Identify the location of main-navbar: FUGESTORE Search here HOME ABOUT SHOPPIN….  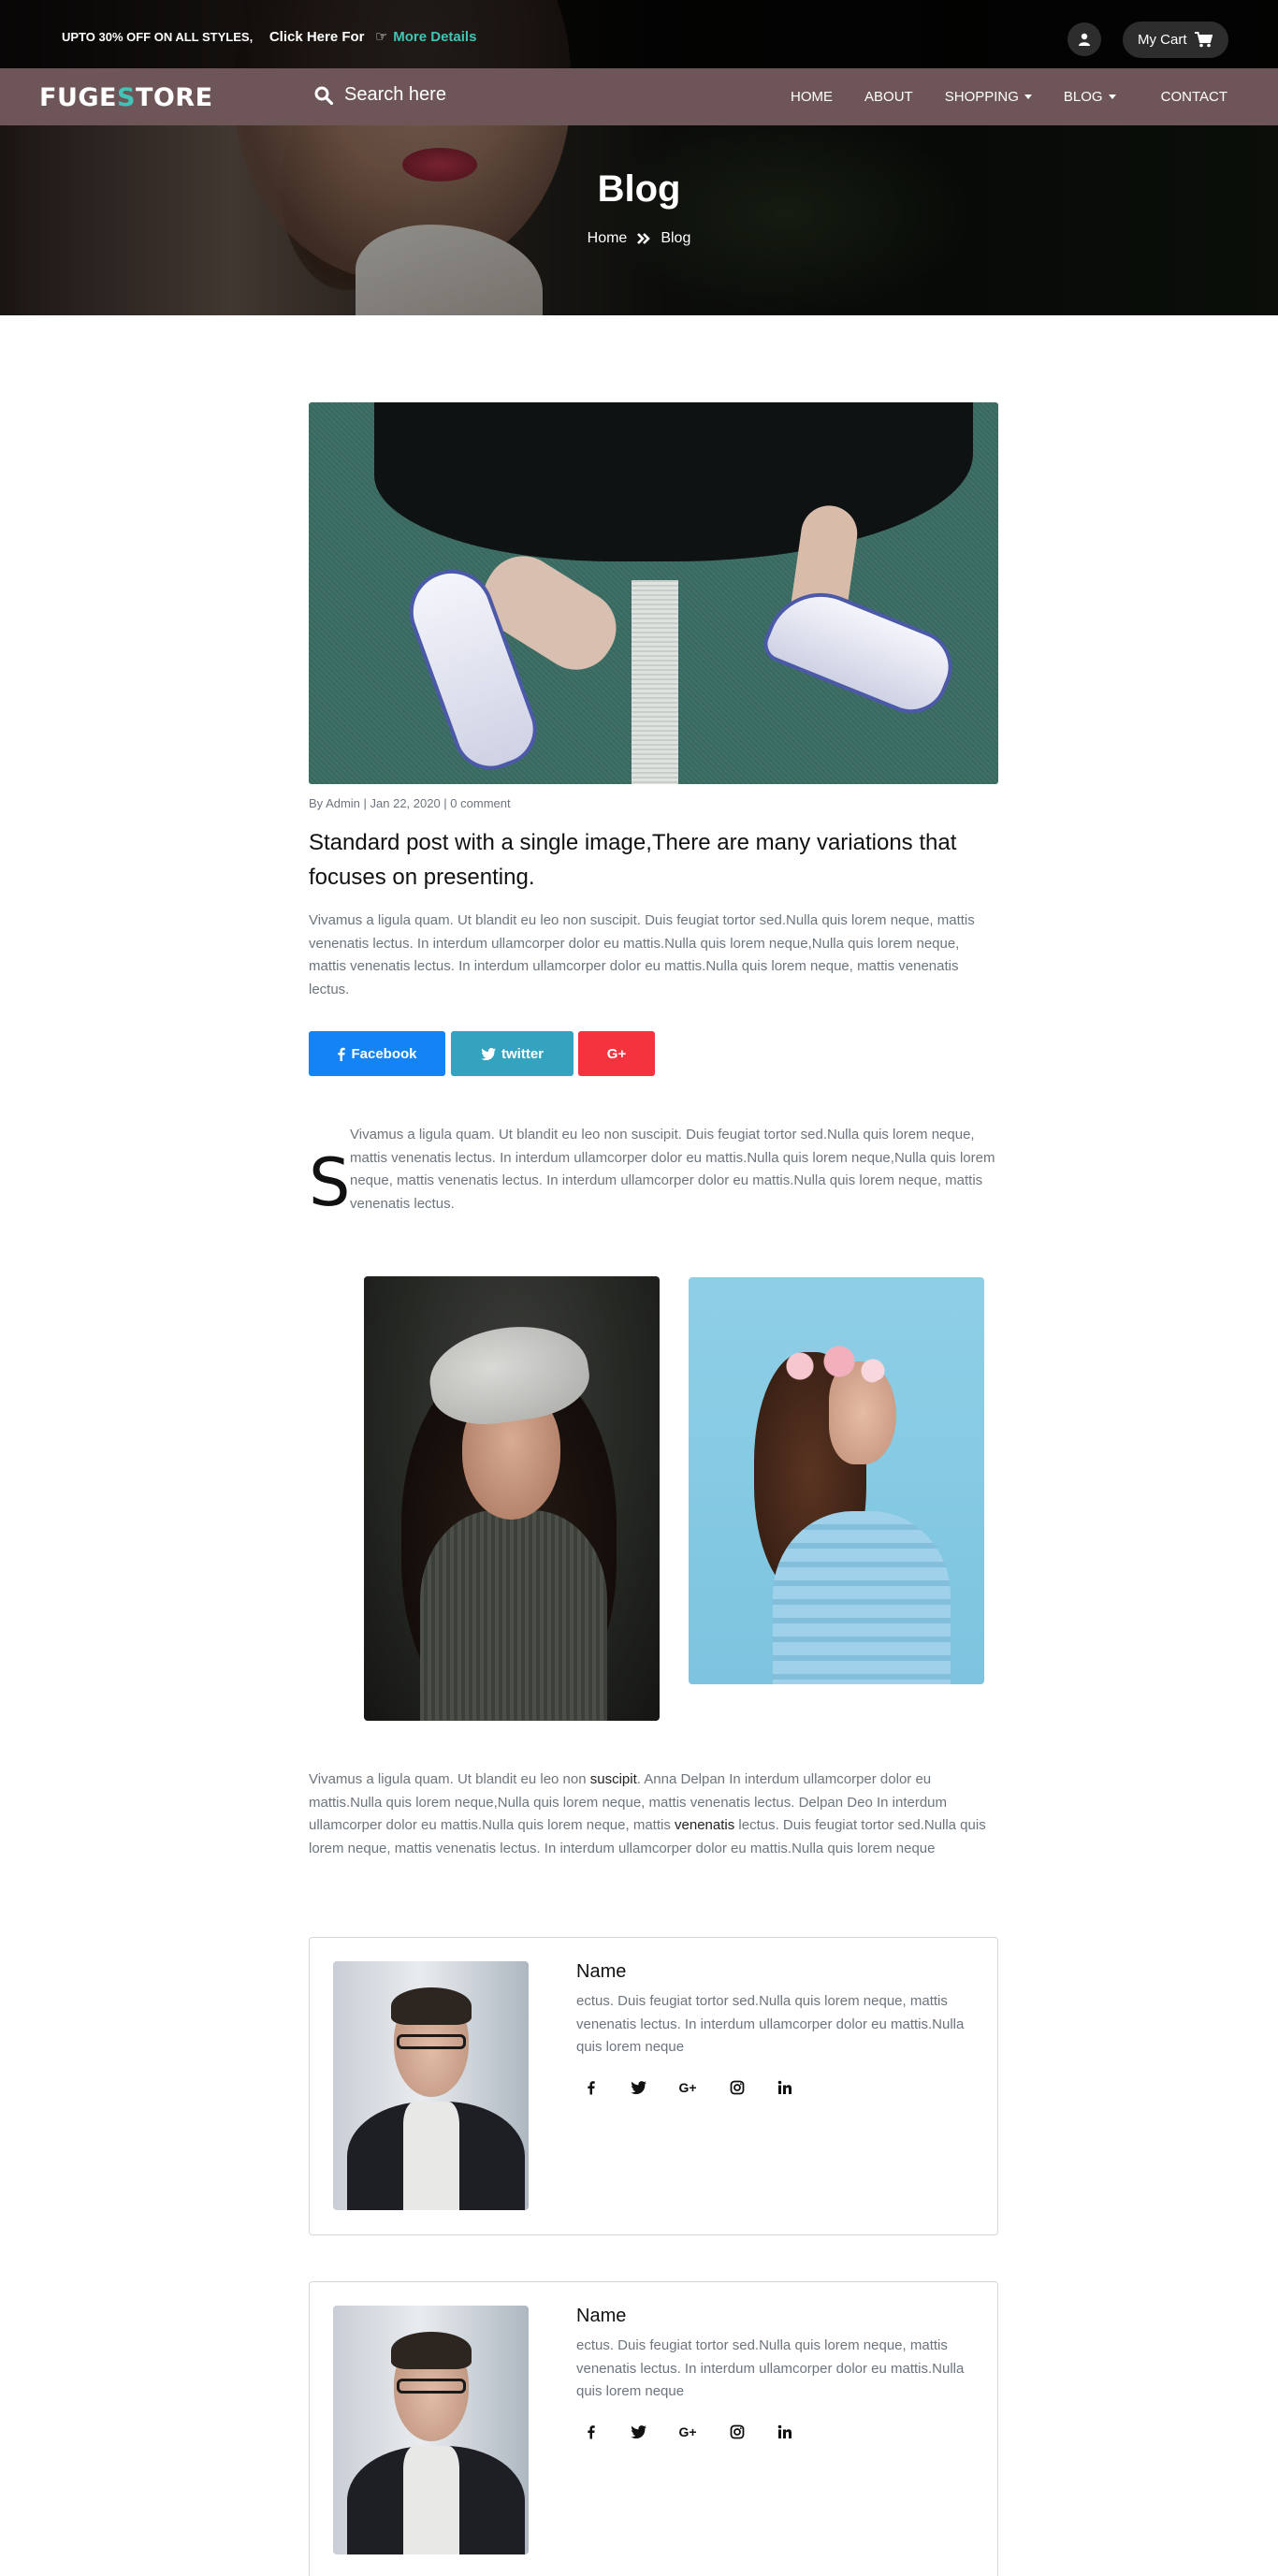
(639, 96).